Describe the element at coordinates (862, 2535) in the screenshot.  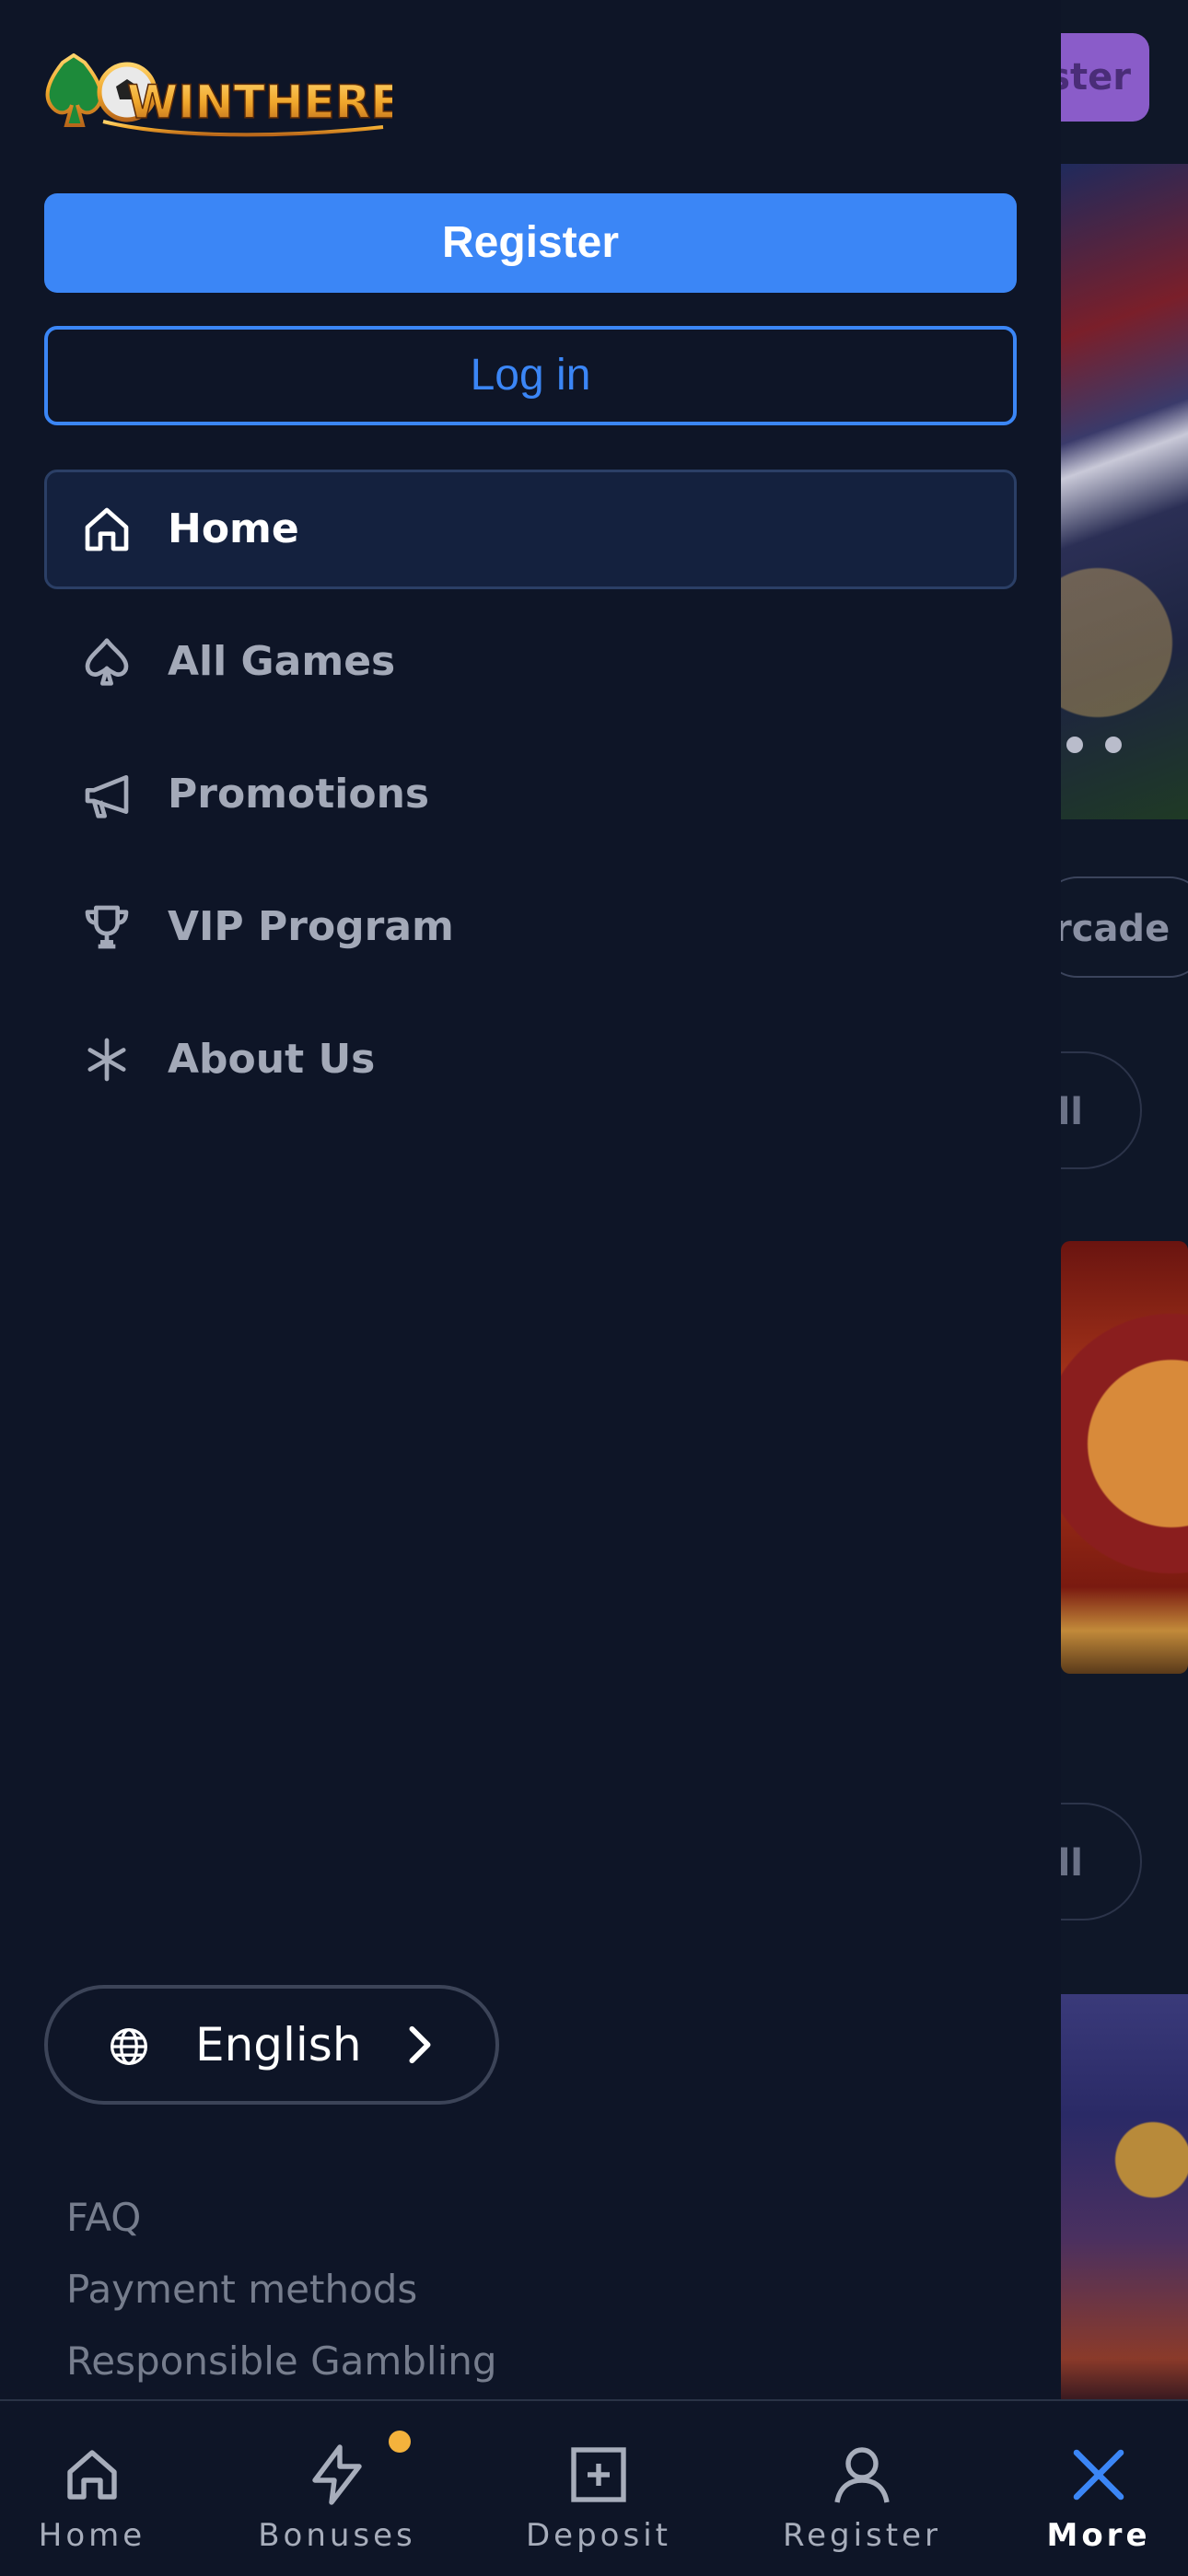
I see `tab-label: Register` at that location.